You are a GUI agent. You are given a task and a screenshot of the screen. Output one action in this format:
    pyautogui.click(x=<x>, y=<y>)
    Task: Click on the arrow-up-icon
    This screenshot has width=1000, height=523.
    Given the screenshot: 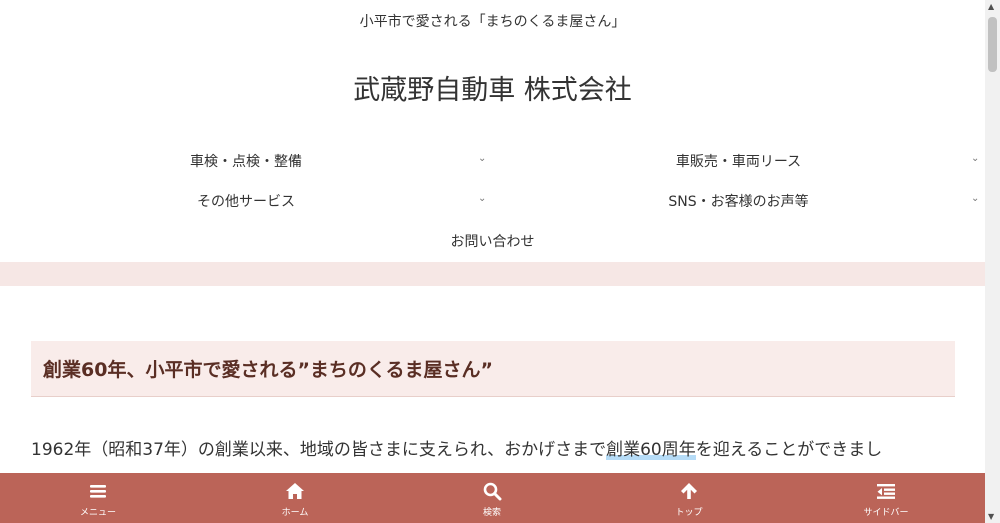 What is the action you would take?
    pyautogui.click(x=689, y=491)
    